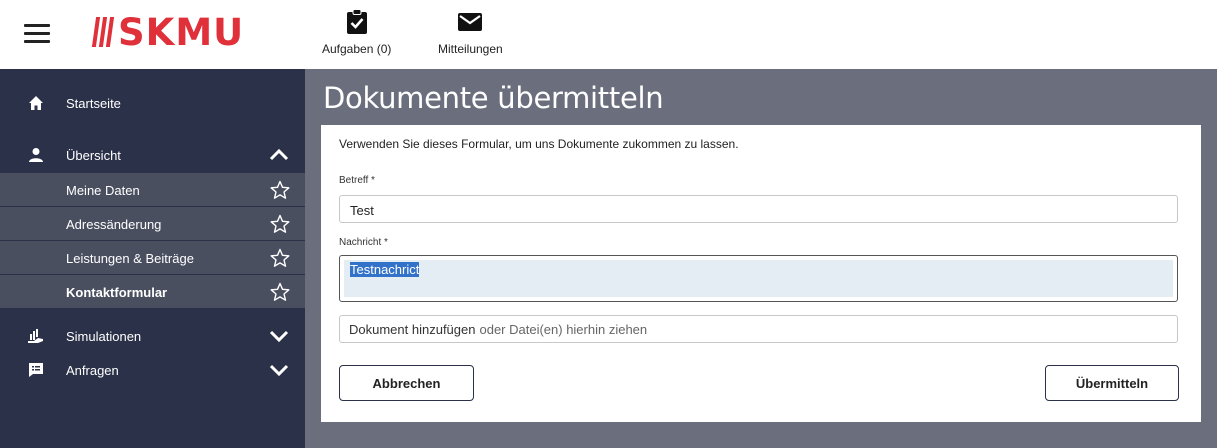  Describe the element at coordinates (36, 336) in the screenshot. I see `chart-hand-icon` at that location.